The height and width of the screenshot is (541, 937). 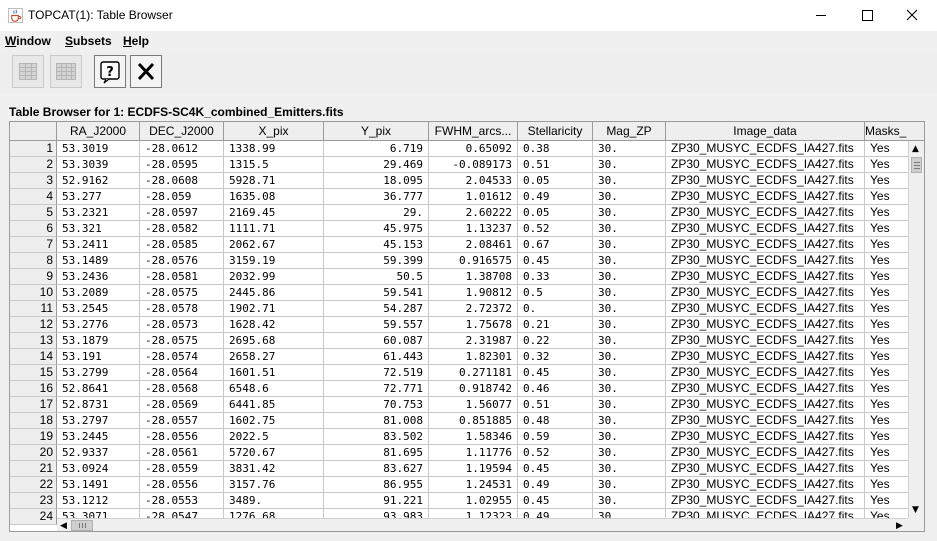 I want to click on row-number: 24, so click(x=33, y=517).